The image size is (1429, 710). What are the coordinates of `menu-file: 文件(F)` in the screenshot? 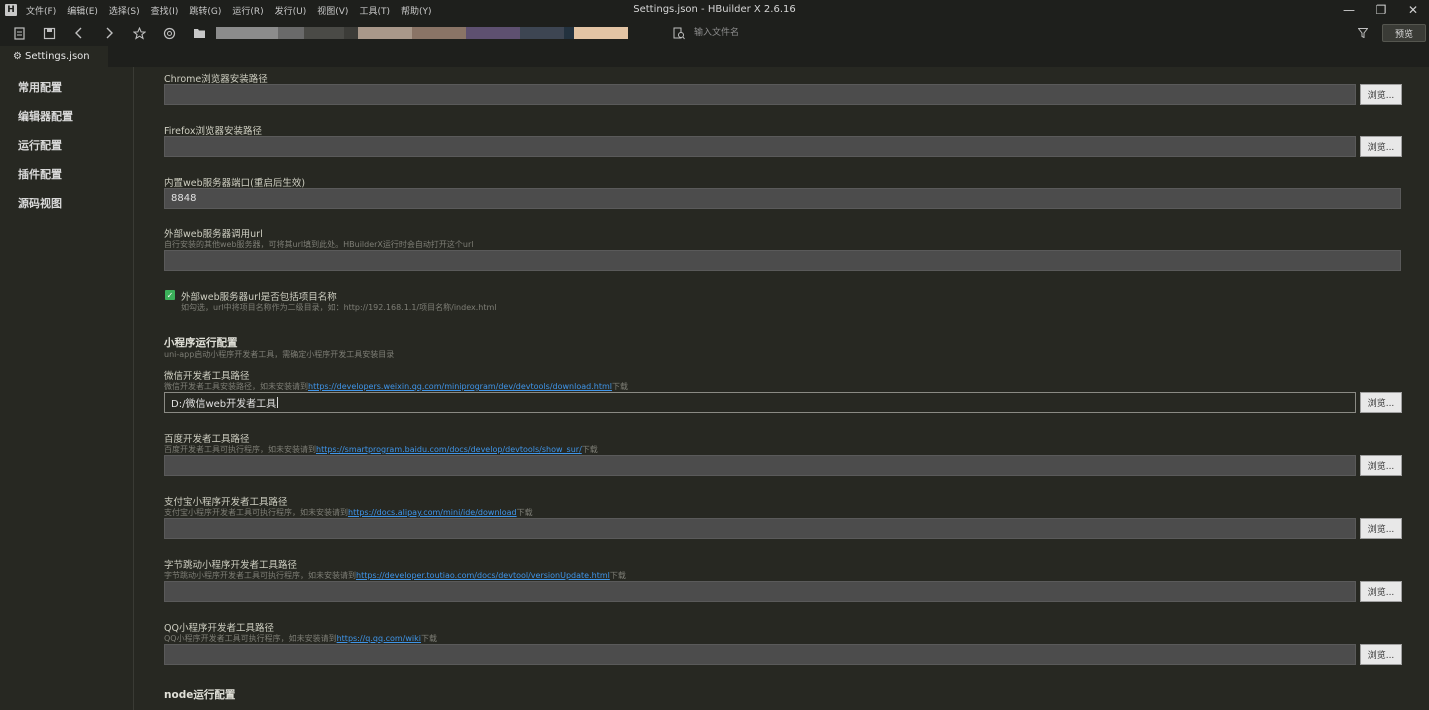 It's located at (41, 10).